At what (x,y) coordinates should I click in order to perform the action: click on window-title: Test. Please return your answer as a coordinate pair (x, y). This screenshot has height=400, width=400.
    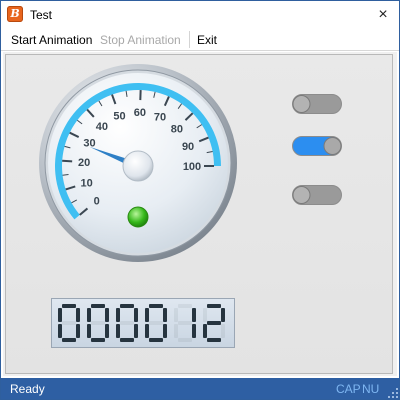
    Looking at the image, I should click on (41, 15).